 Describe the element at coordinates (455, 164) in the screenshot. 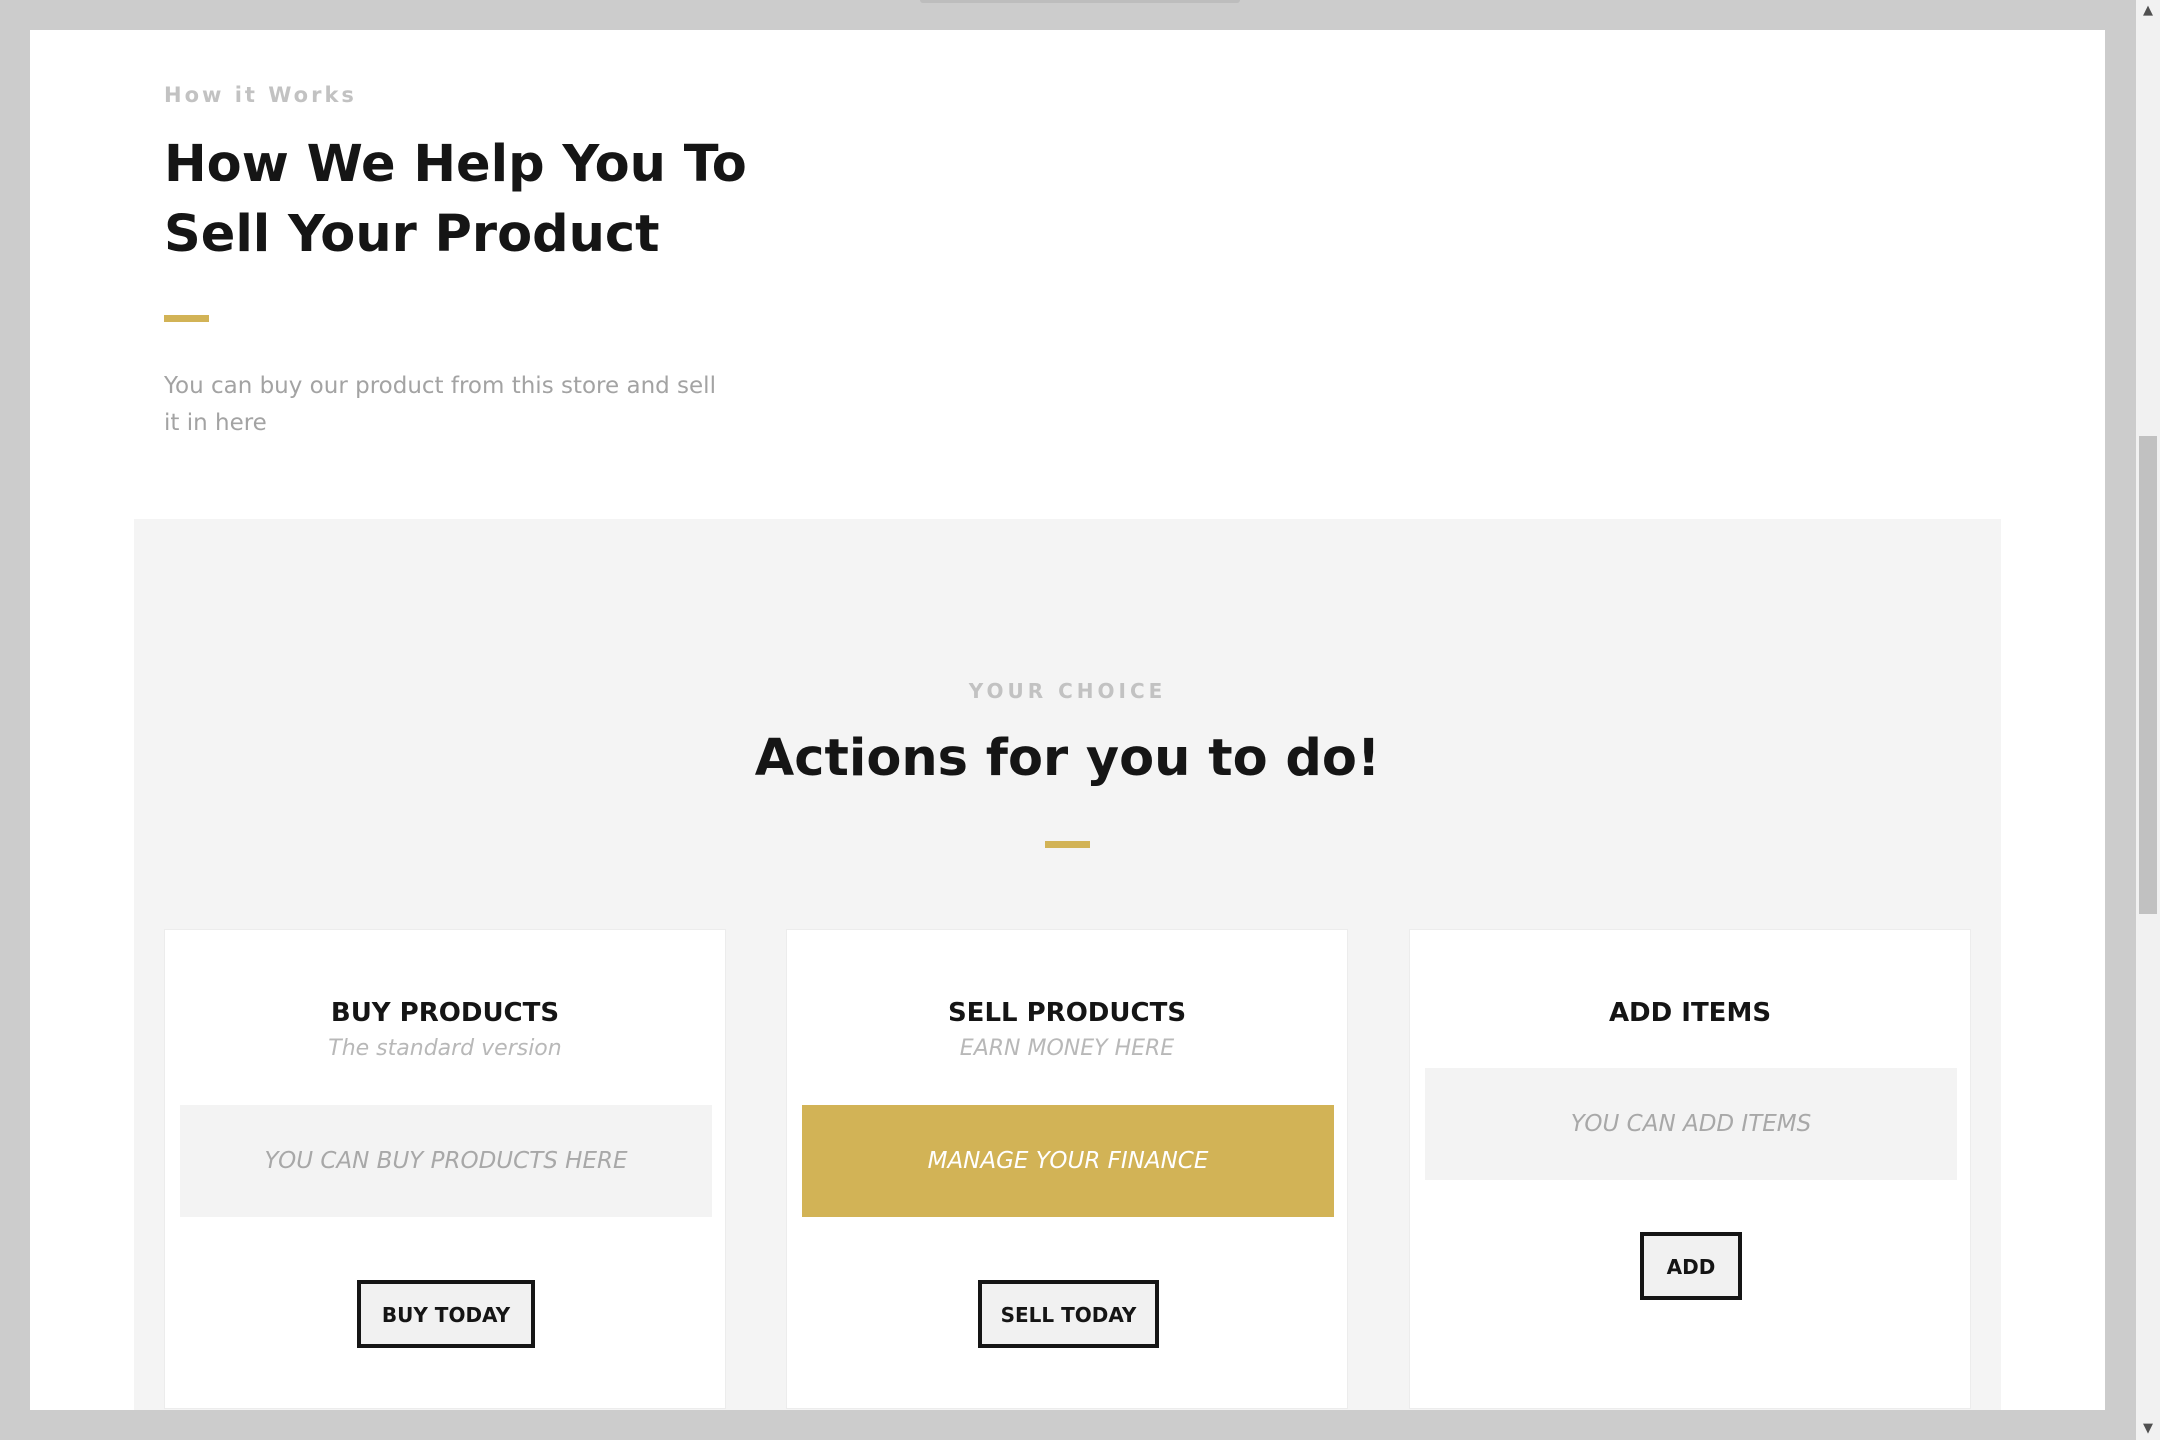

I see `title-line-1: How We Help You To` at that location.